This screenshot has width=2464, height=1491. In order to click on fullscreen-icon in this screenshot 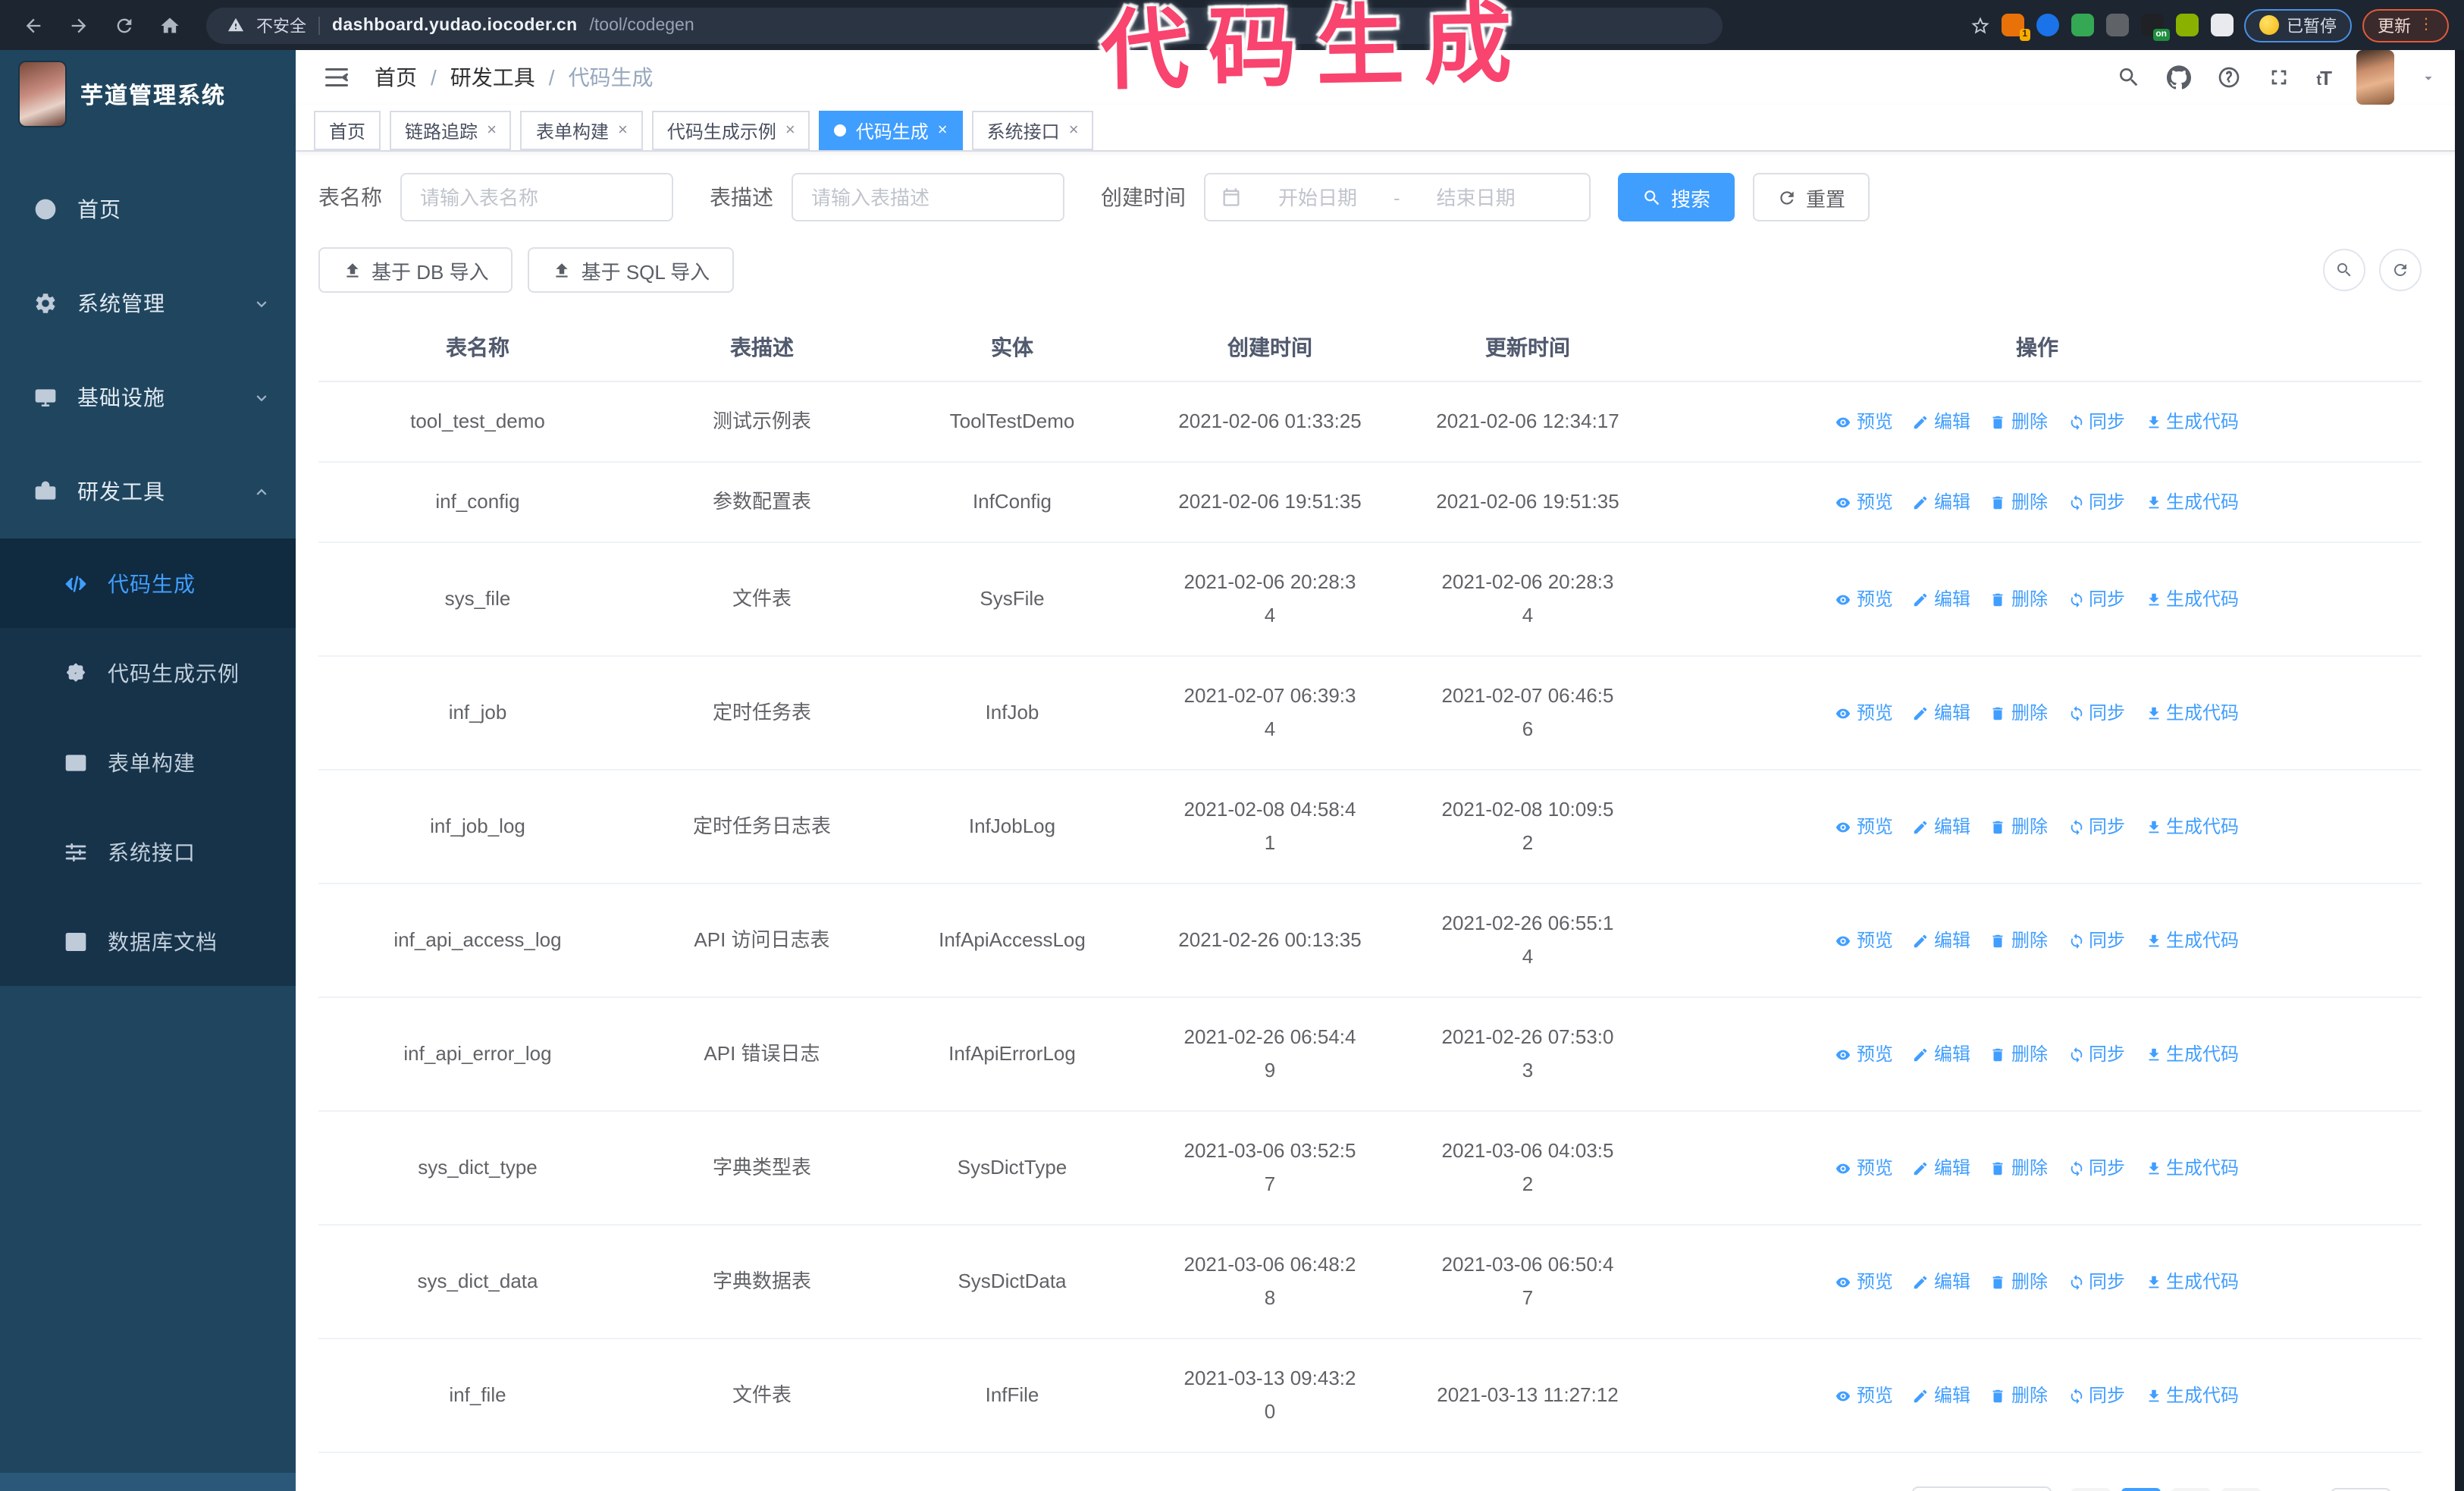, I will do `click(2278, 77)`.